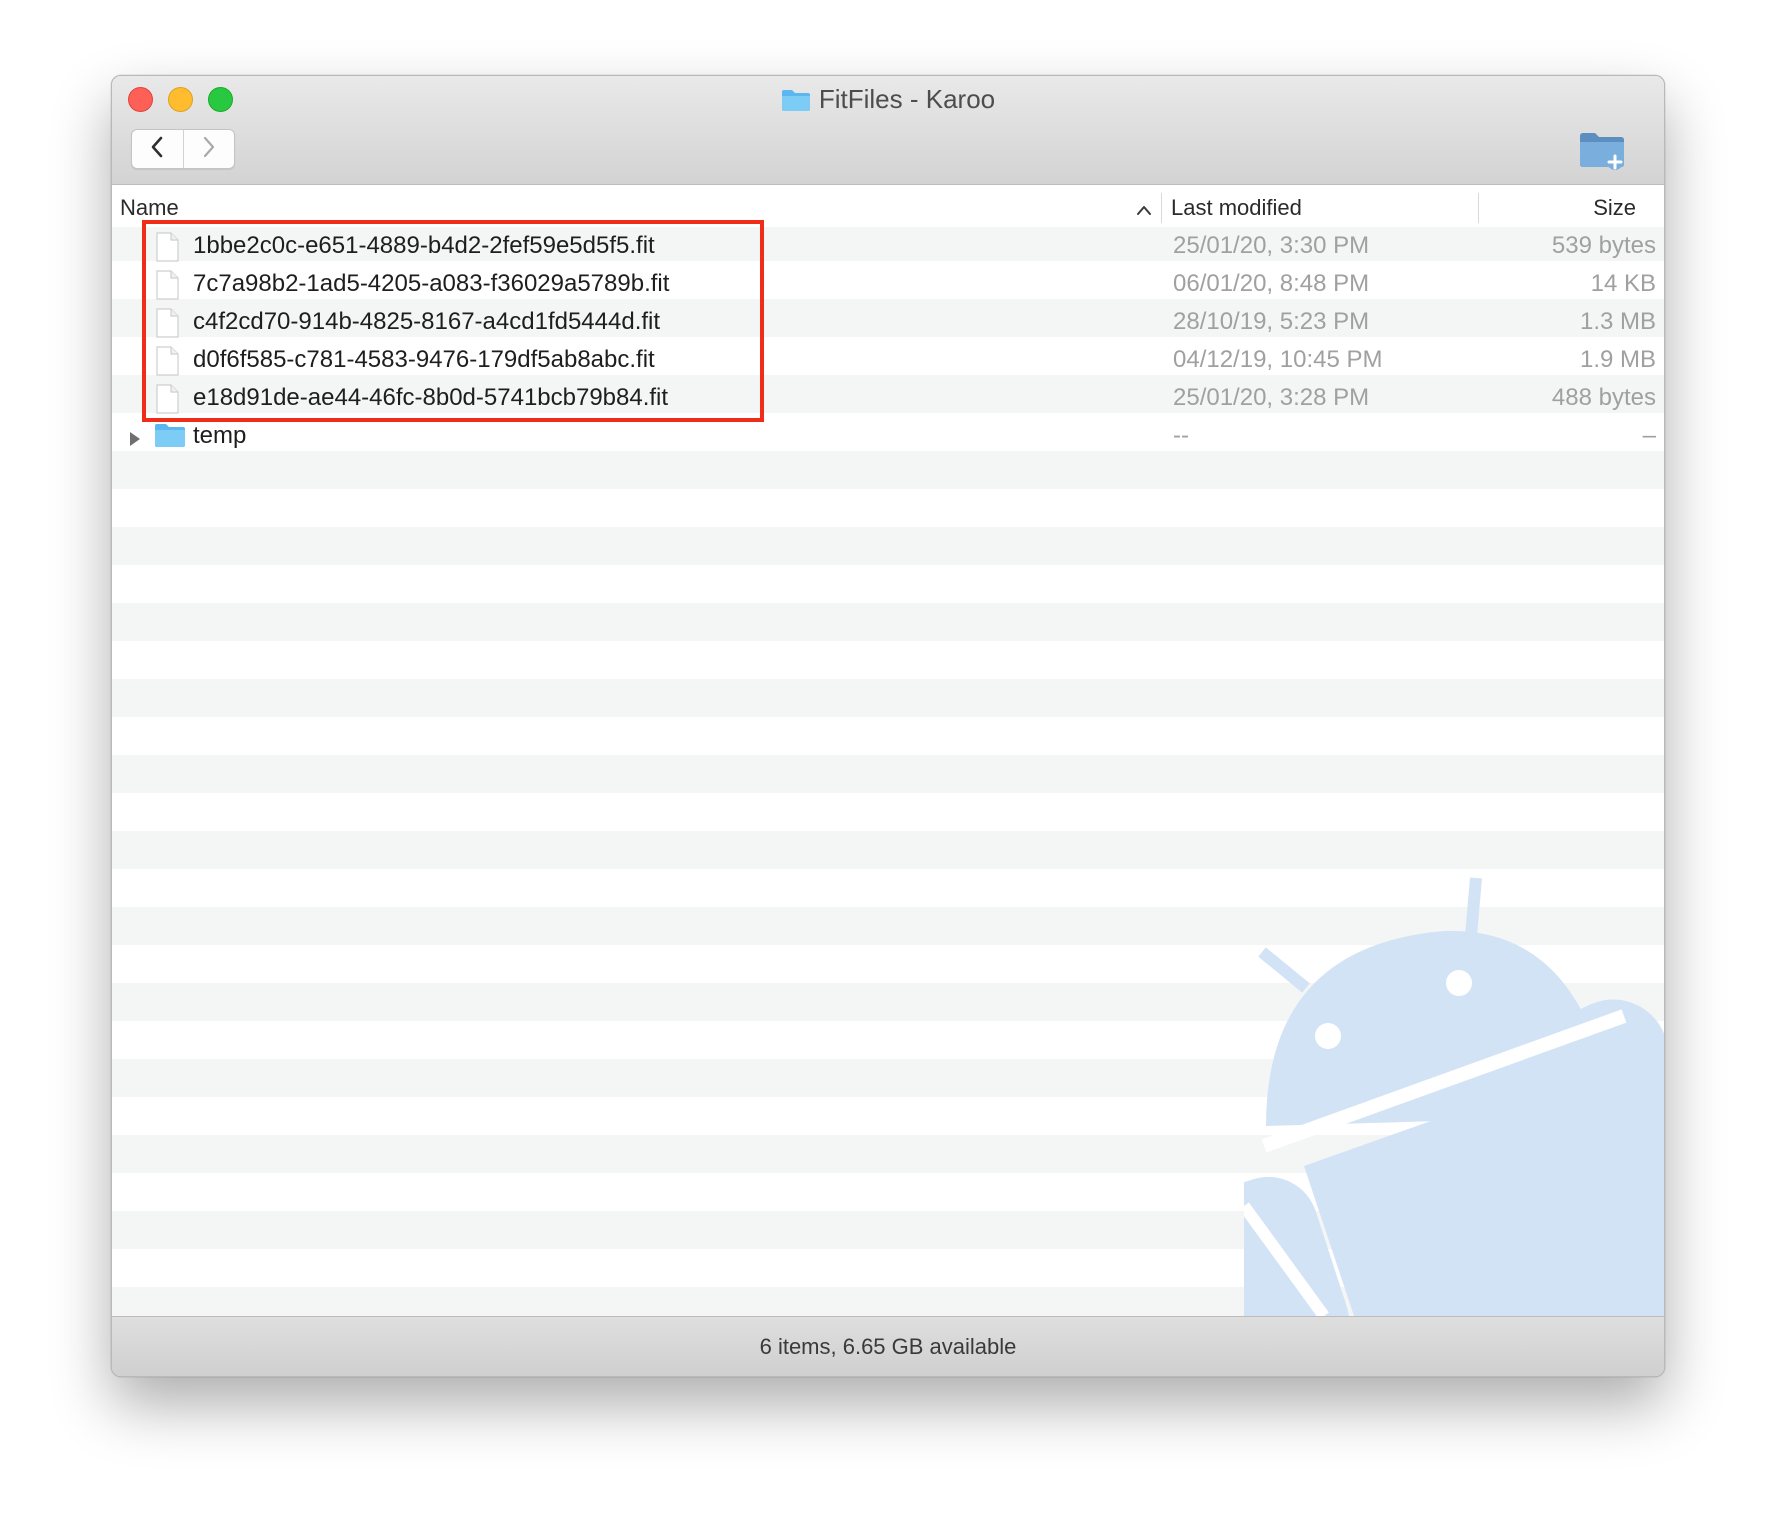 The width and height of the screenshot is (1774, 1522). I want to click on navigation-buttons, so click(183, 149).